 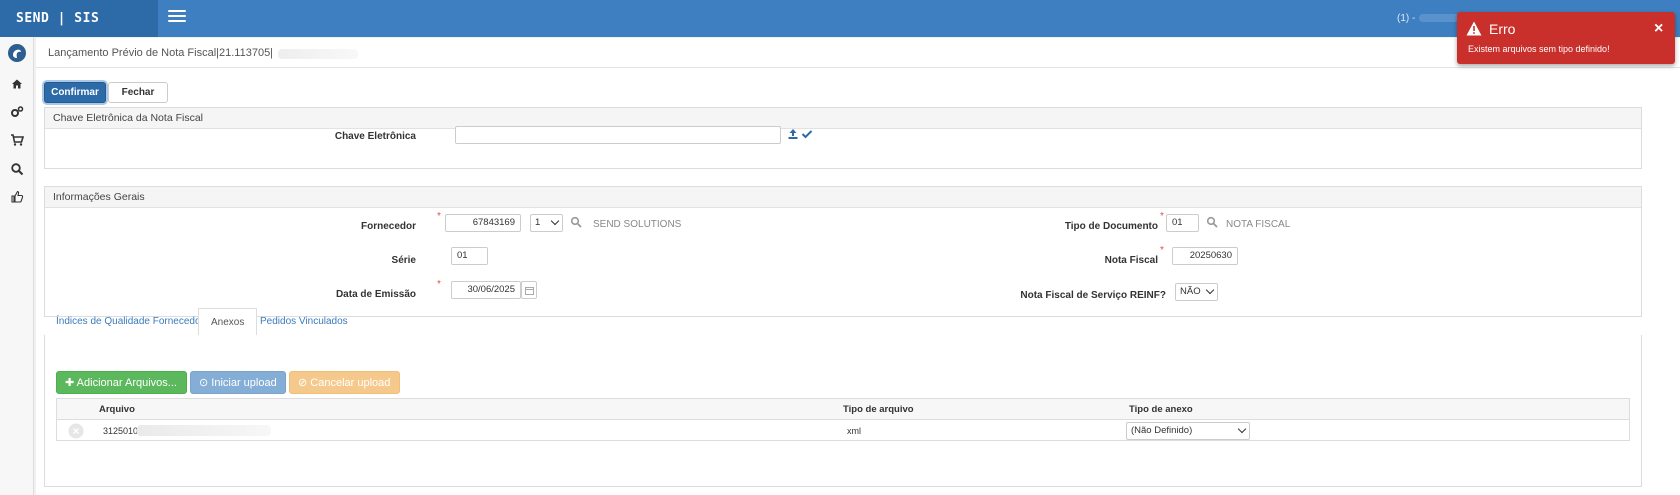 What do you see at coordinates (618, 135) in the screenshot?
I see `chave-input` at bounding box center [618, 135].